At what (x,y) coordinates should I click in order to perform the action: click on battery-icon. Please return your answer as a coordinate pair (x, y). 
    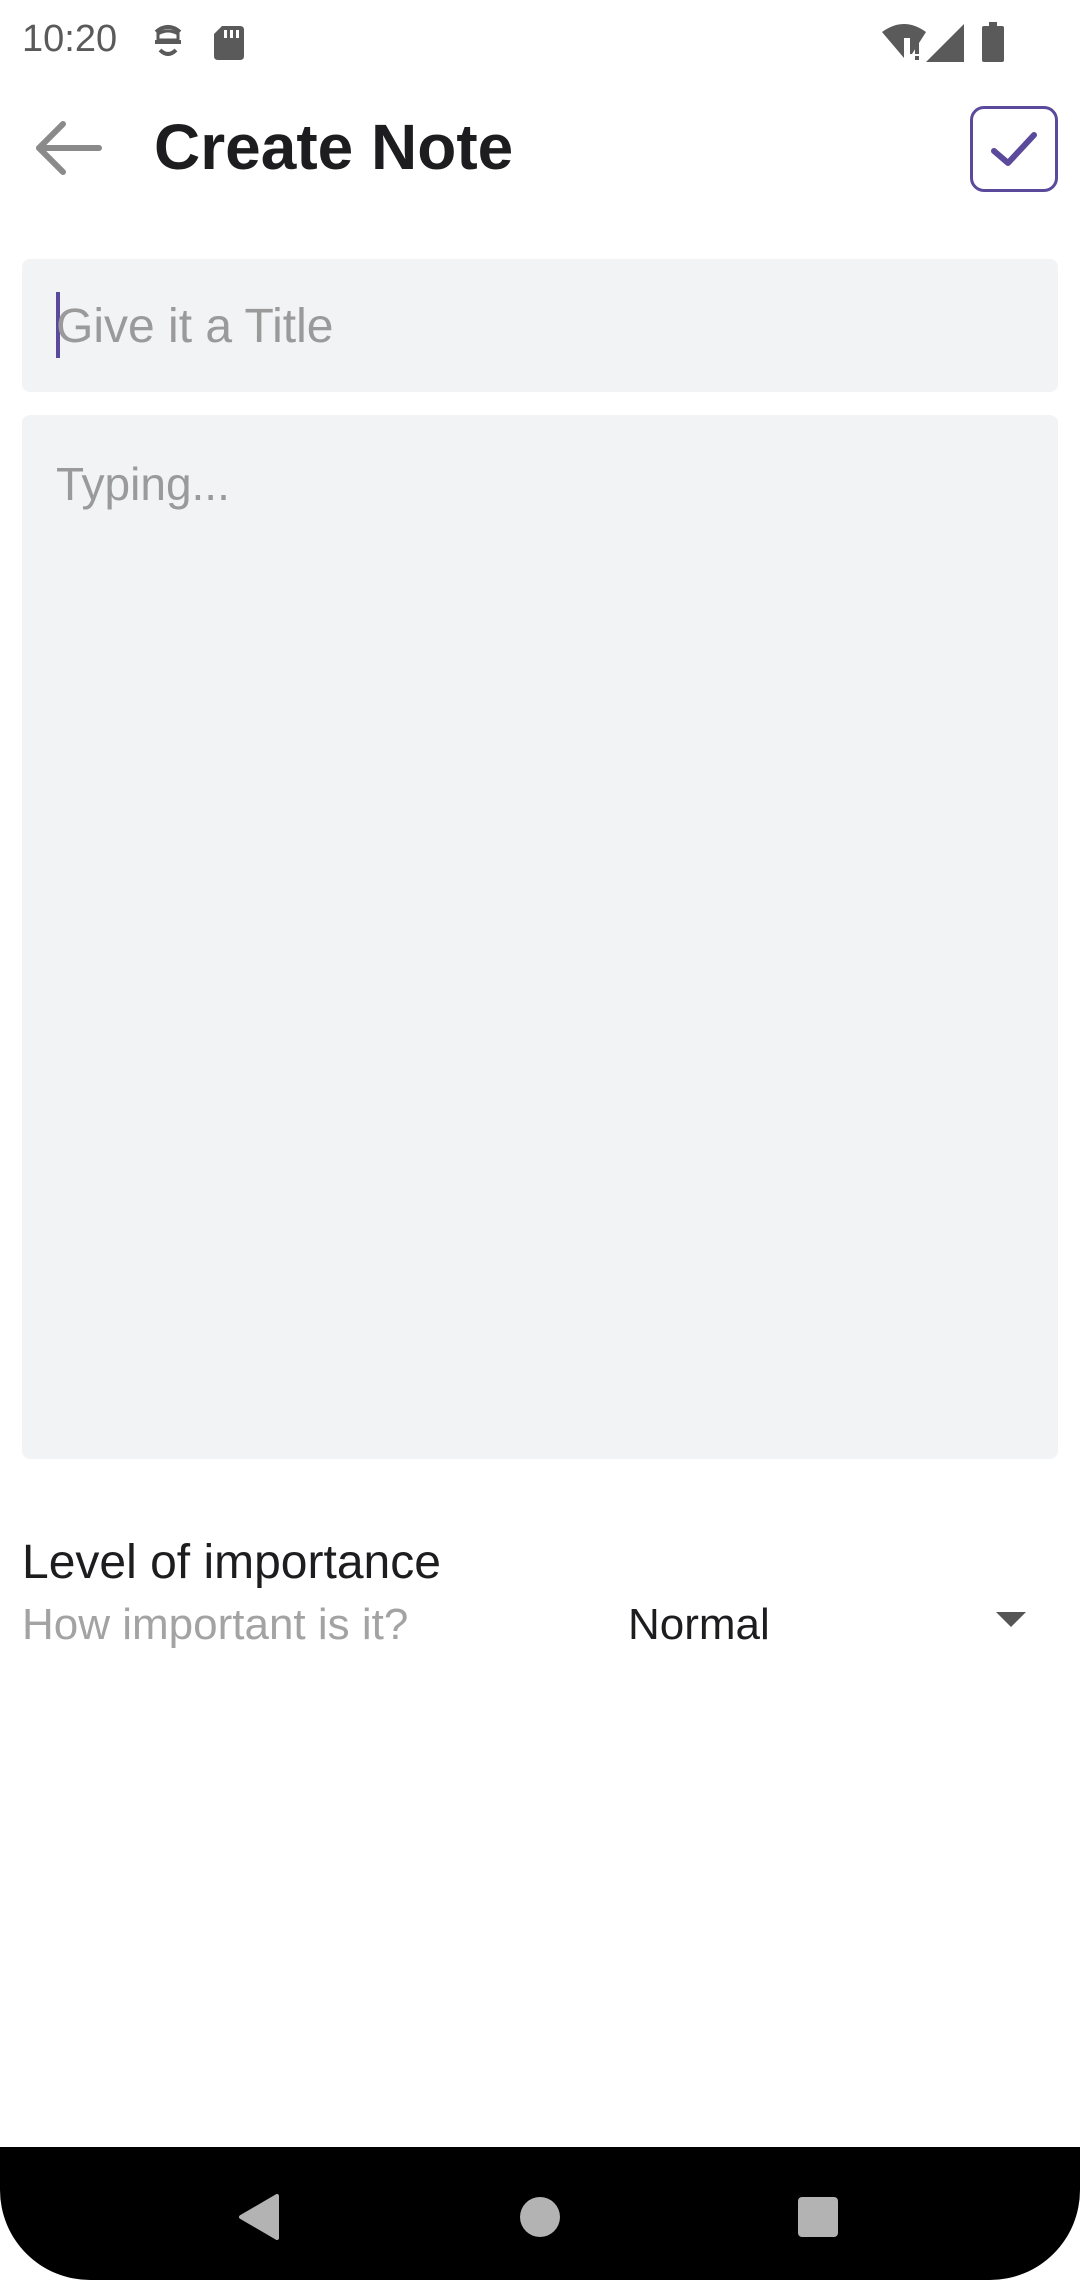
    Looking at the image, I should click on (993, 42).